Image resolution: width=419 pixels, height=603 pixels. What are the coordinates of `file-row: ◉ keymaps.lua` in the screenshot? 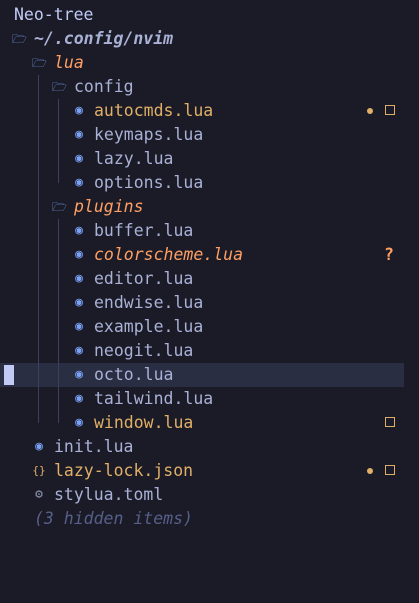 It's located at (209, 135).